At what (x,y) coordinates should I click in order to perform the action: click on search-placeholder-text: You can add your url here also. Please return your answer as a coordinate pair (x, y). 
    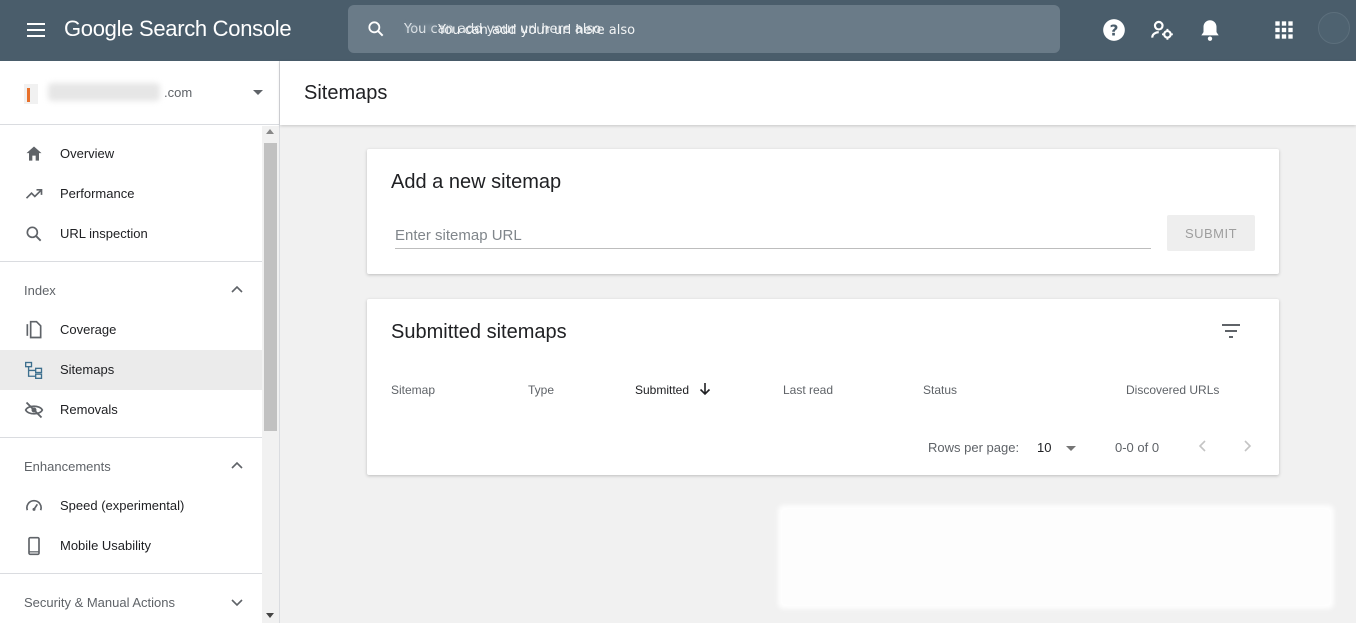
    Looking at the image, I should click on (537, 30).